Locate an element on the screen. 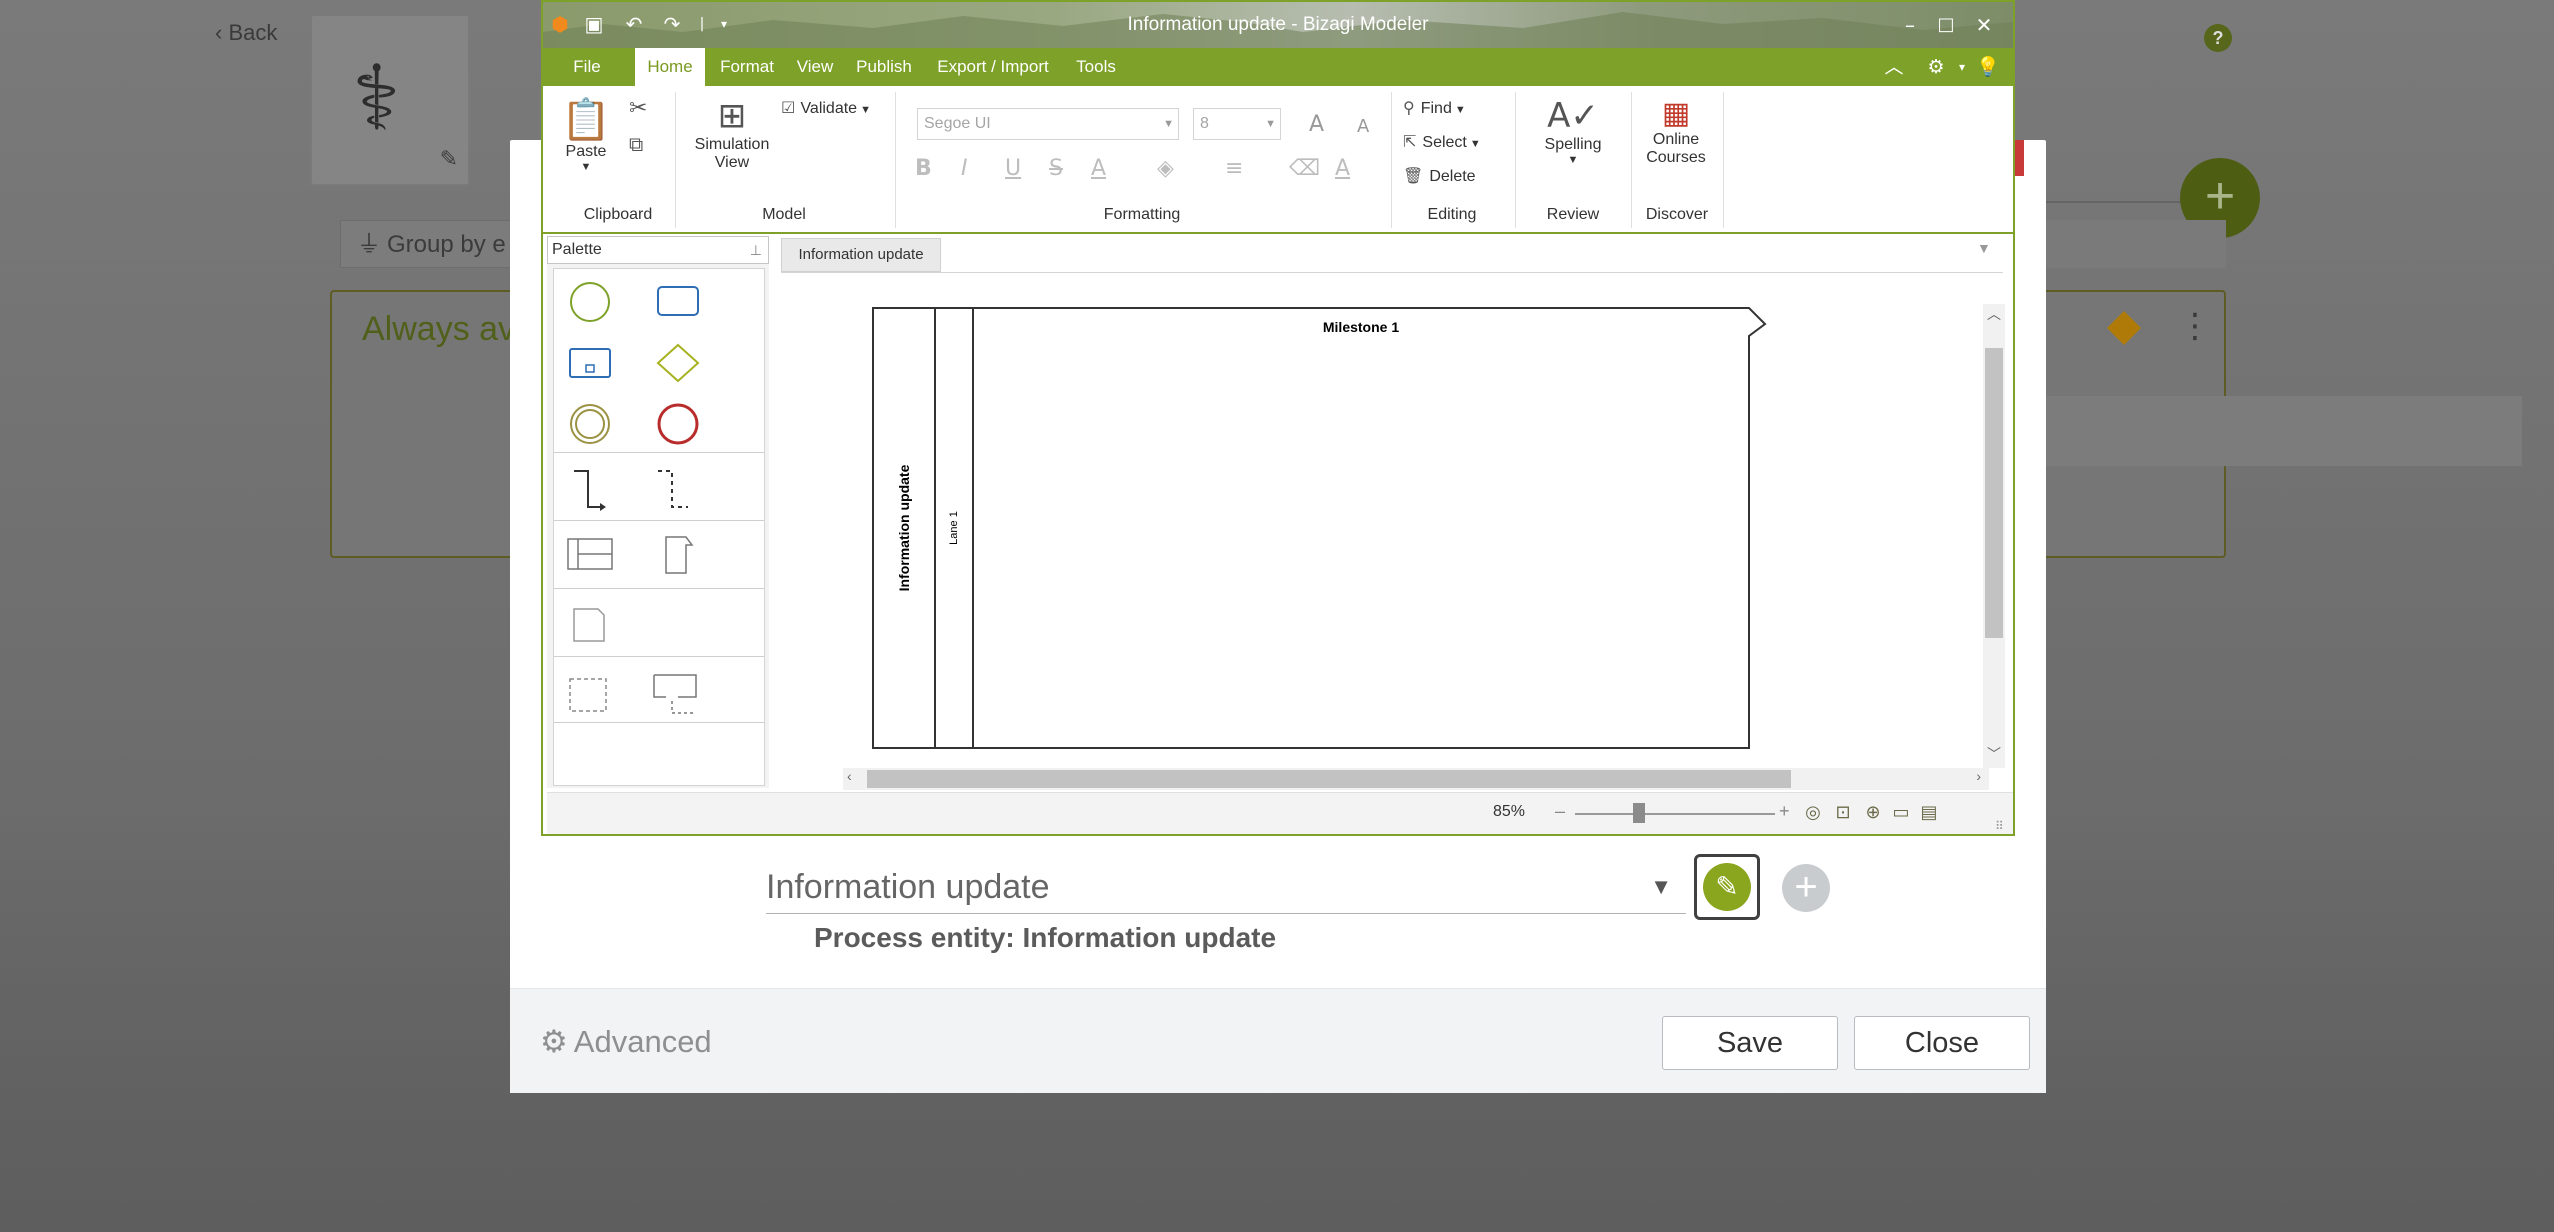 The height and width of the screenshot is (1232, 2554). close-button: Close is located at coordinates (1942, 1043).